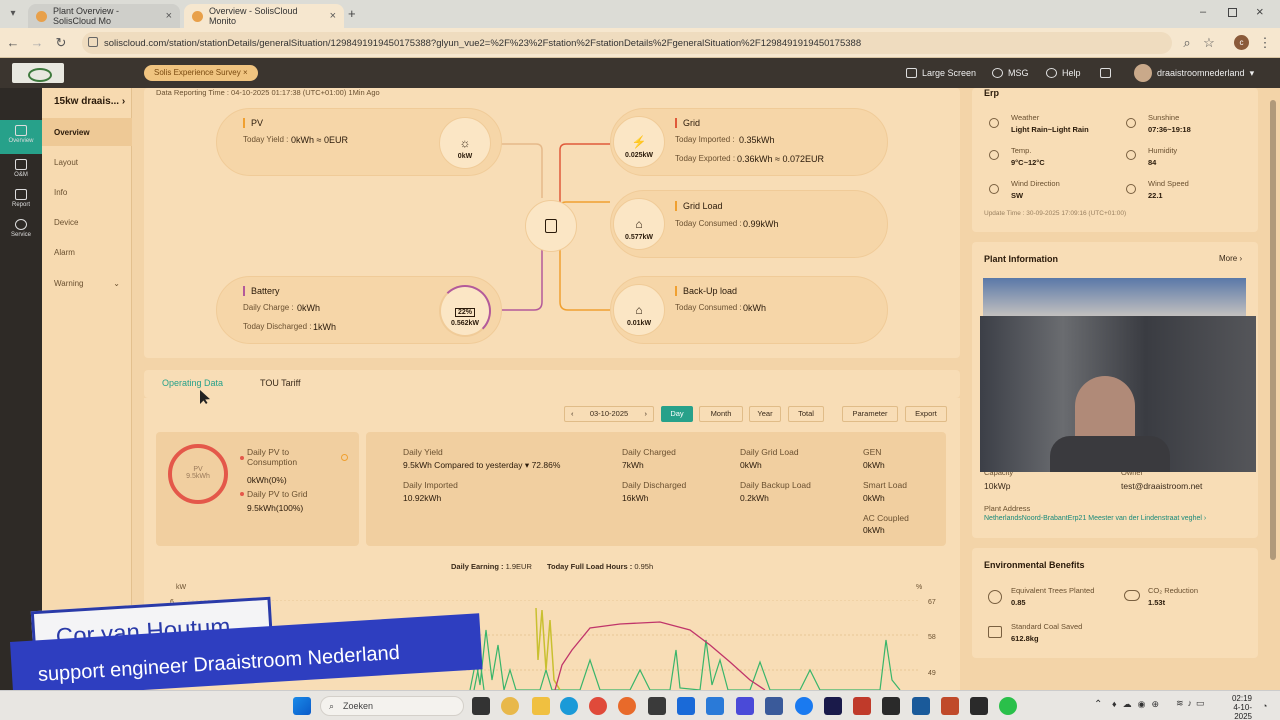 This screenshot has height=720, width=1280. Describe the element at coordinates (277, 326) in the screenshot. I see `battery-discharge-label: Today Discharged :` at that location.